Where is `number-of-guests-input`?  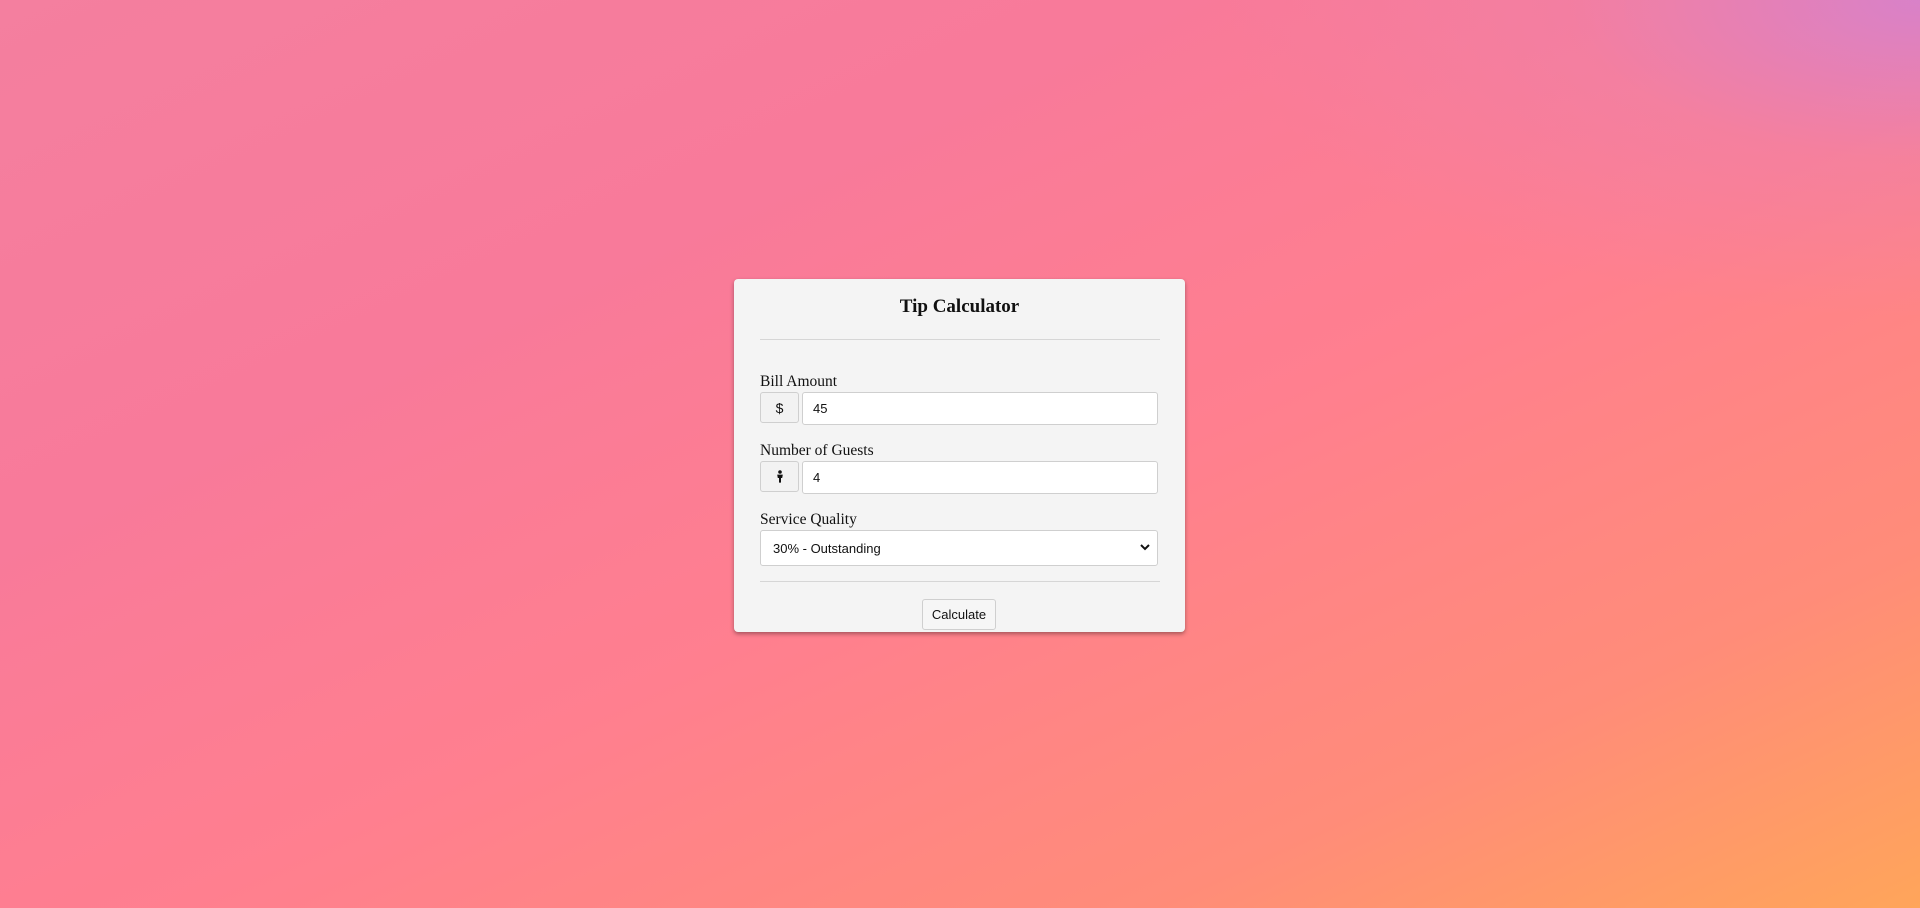 number-of-guests-input is located at coordinates (980, 477).